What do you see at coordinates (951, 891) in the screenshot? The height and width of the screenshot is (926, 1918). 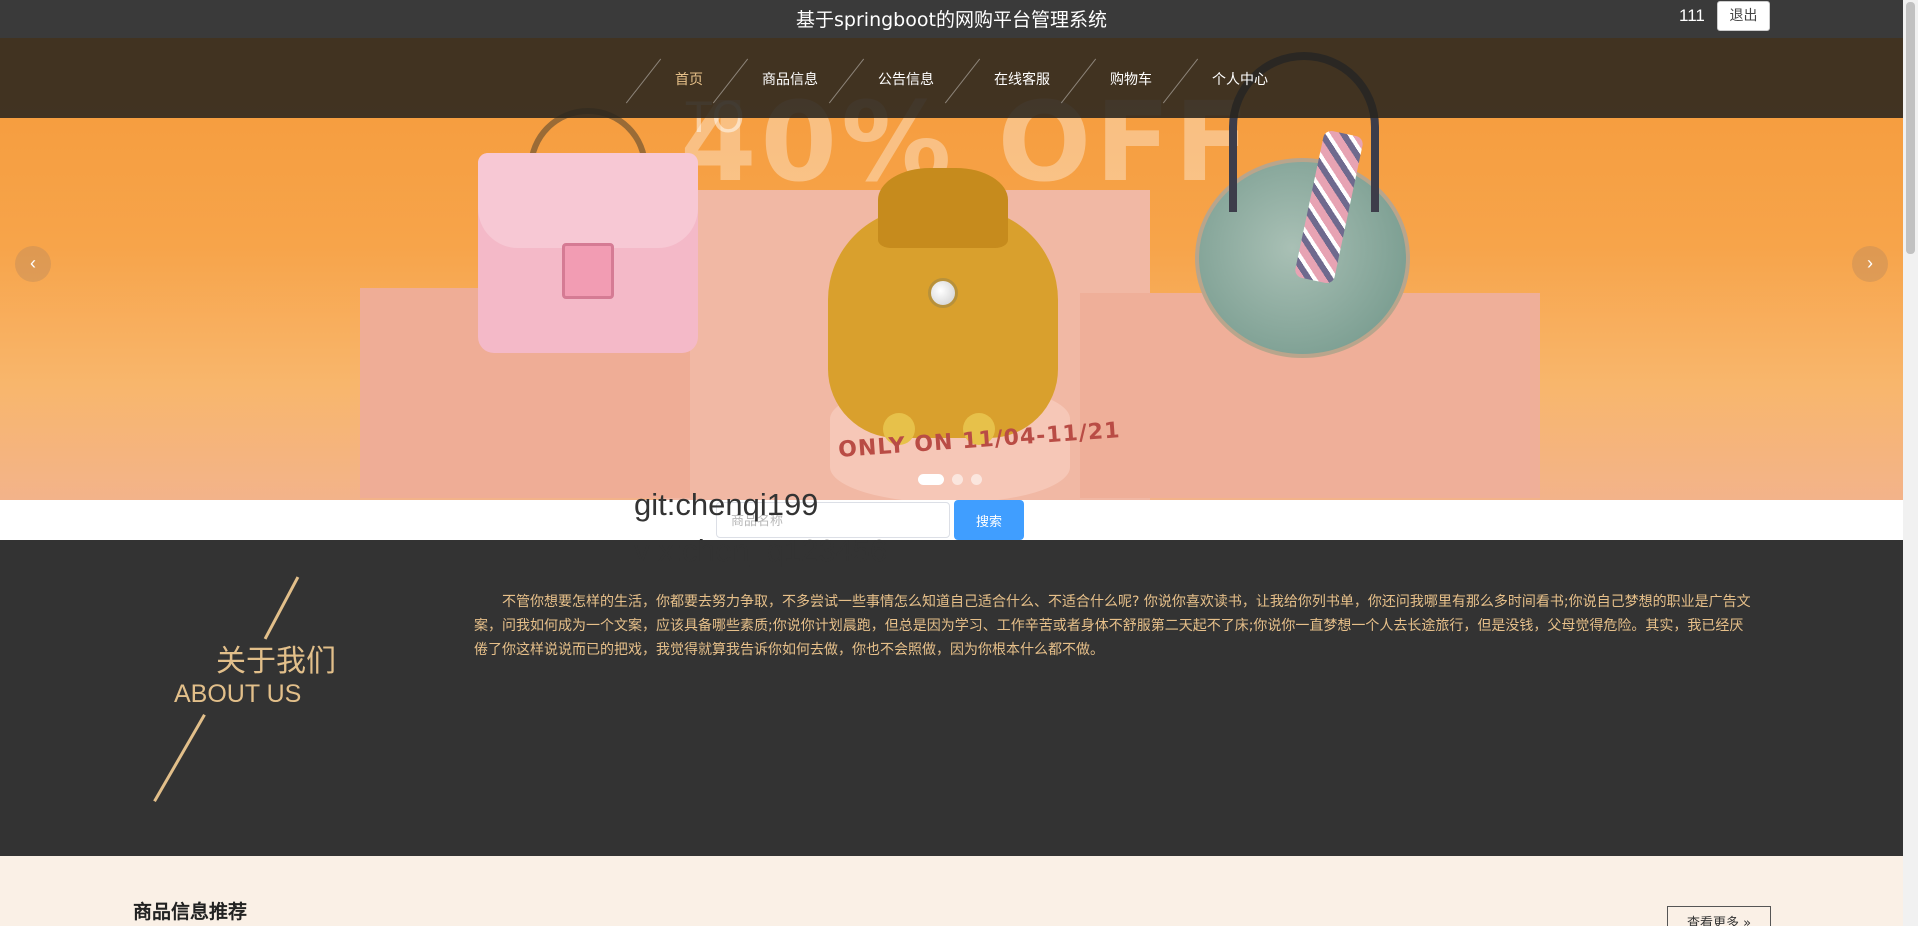 I see `recommend-section: 商品信息推荐 查看更多 »` at bounding box center [951, 891].